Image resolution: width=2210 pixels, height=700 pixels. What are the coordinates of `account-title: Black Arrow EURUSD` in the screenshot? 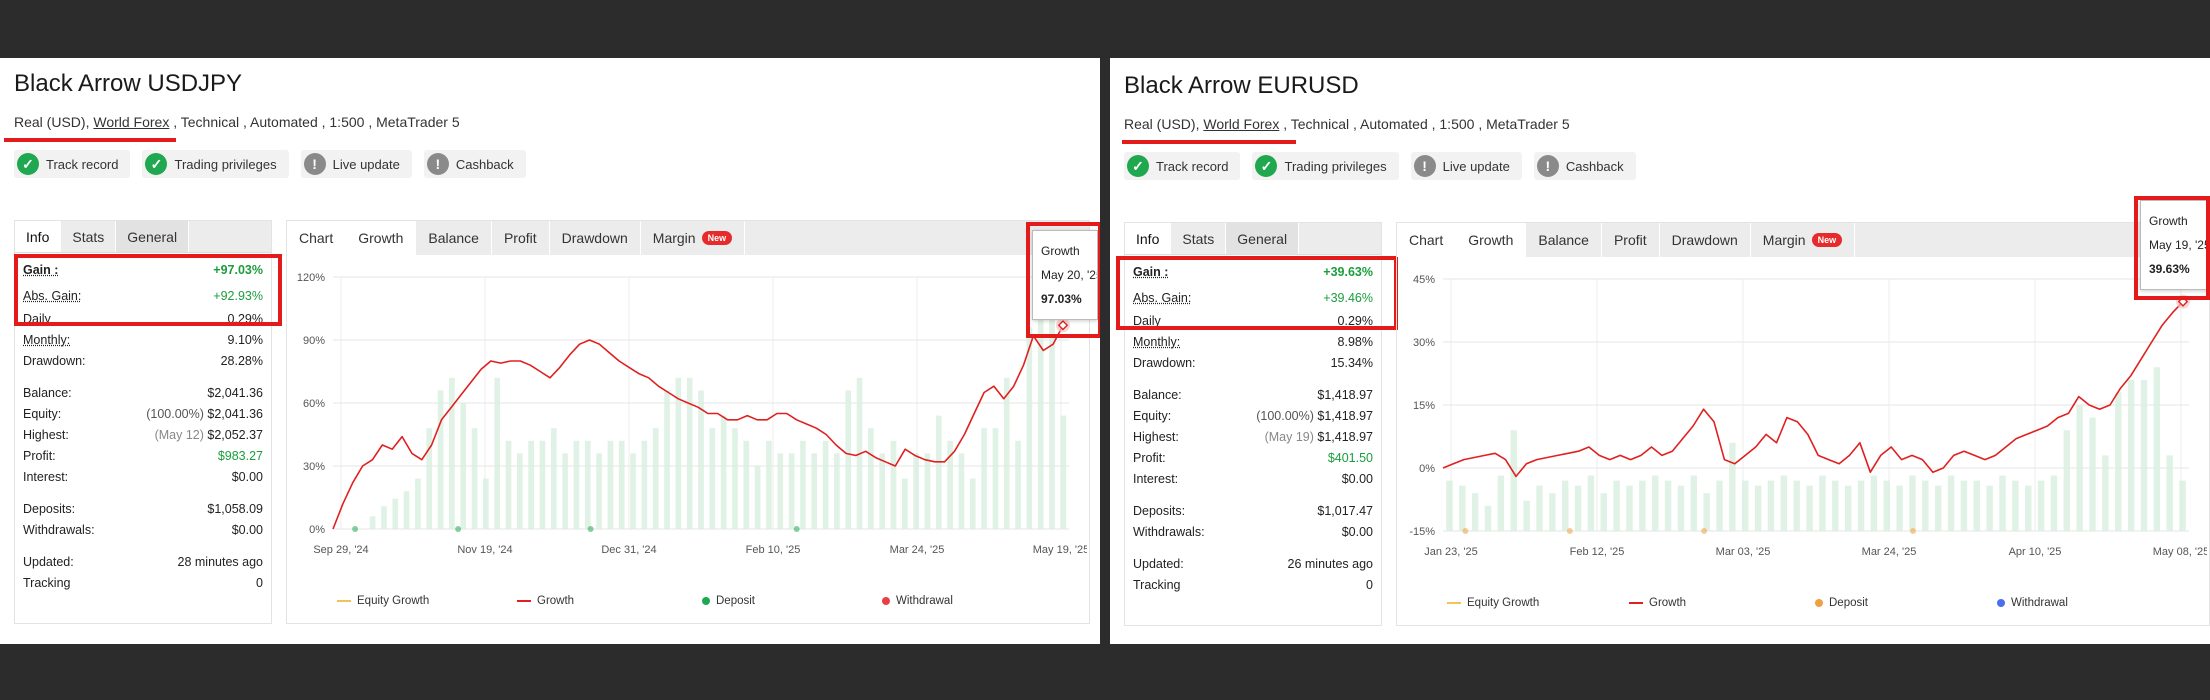 It's located at (1241, 85).